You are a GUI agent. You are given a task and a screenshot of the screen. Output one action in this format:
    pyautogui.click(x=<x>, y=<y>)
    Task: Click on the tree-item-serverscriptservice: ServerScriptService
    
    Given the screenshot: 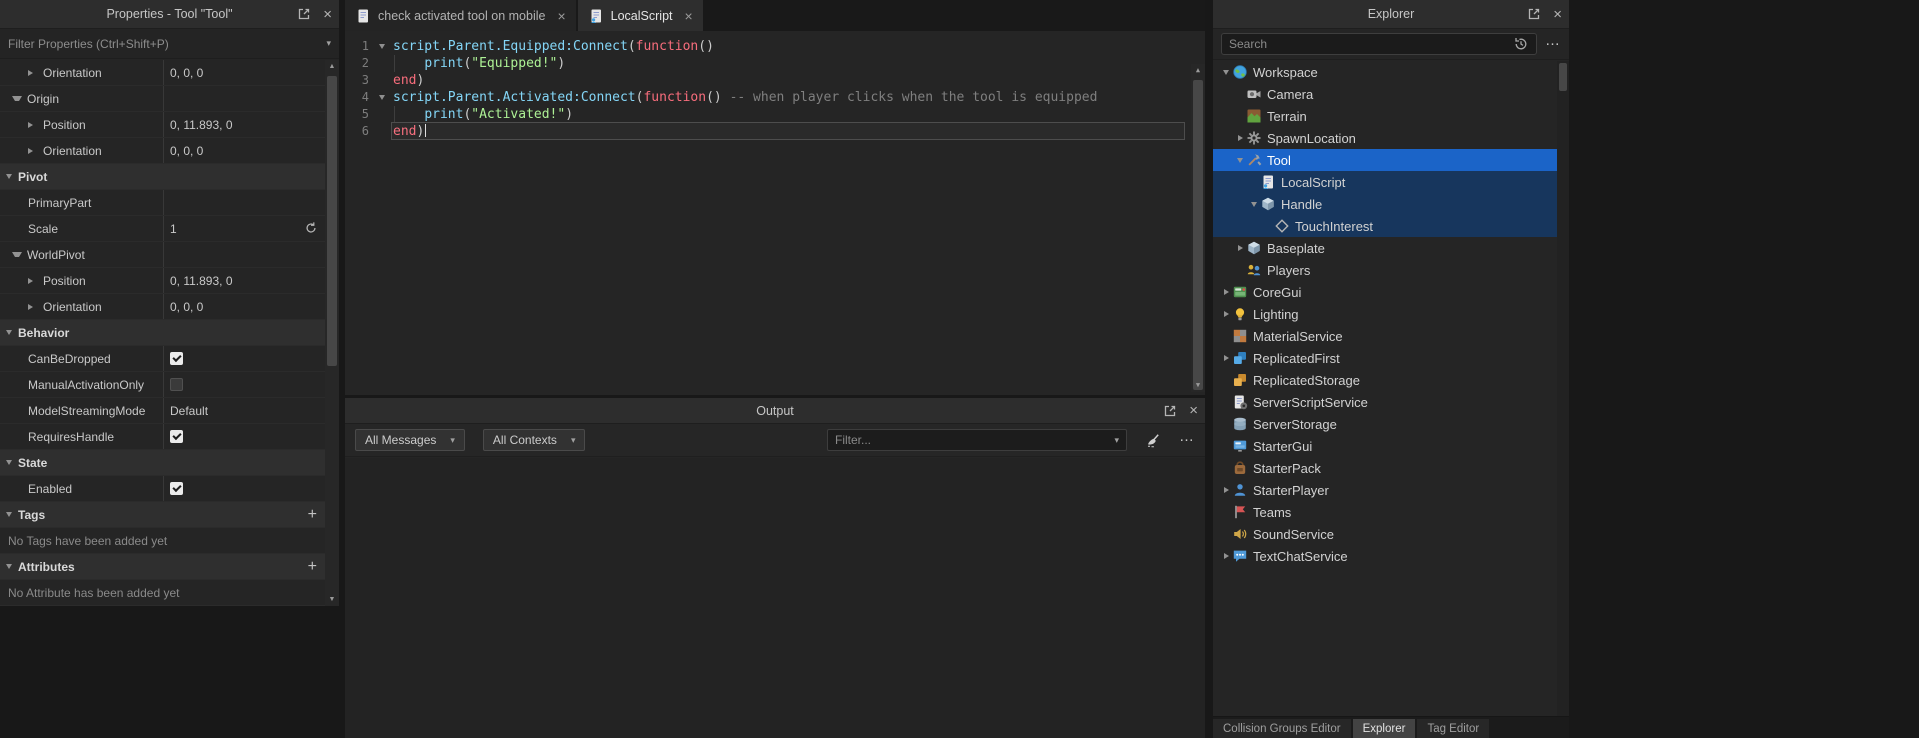 What is the action you would take?
    pyautogui.click(x=1385, y=402)
    